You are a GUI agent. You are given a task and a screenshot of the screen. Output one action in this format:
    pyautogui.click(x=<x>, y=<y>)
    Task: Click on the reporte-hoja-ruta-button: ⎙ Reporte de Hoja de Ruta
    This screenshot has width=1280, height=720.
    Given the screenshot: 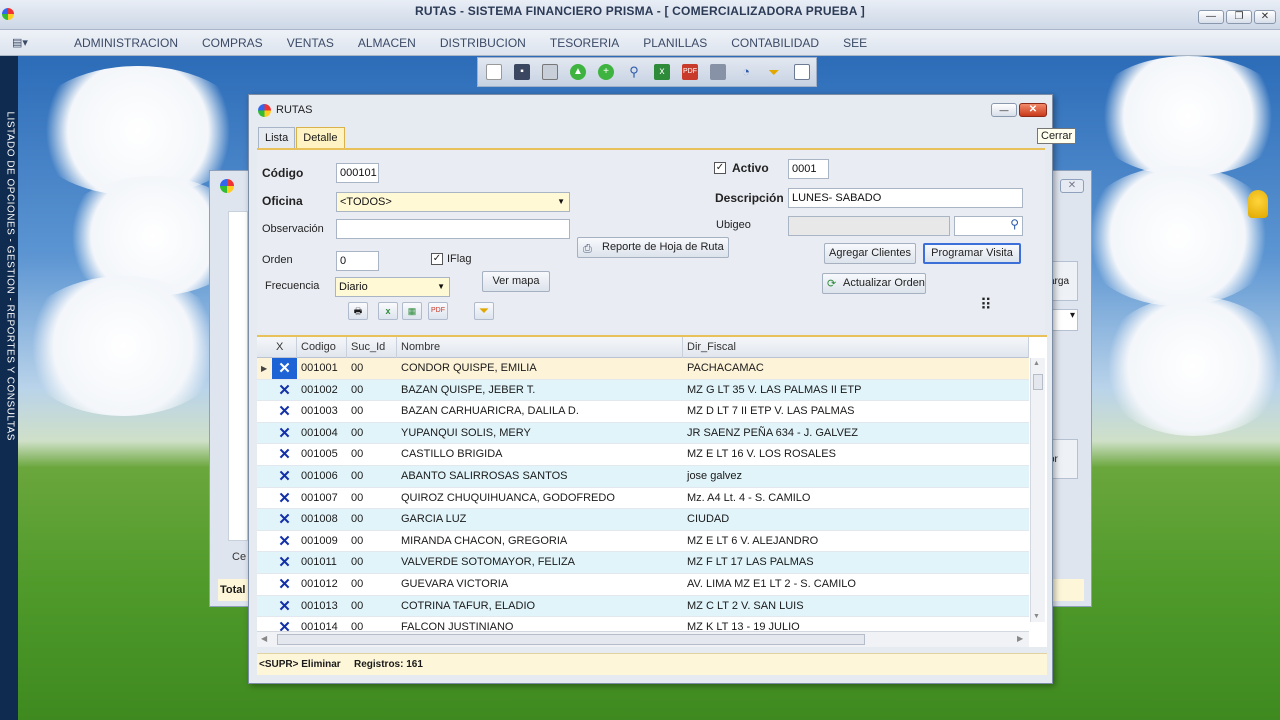 What is the action you would take?
    pyautogui.click(x=653, y=247)
    